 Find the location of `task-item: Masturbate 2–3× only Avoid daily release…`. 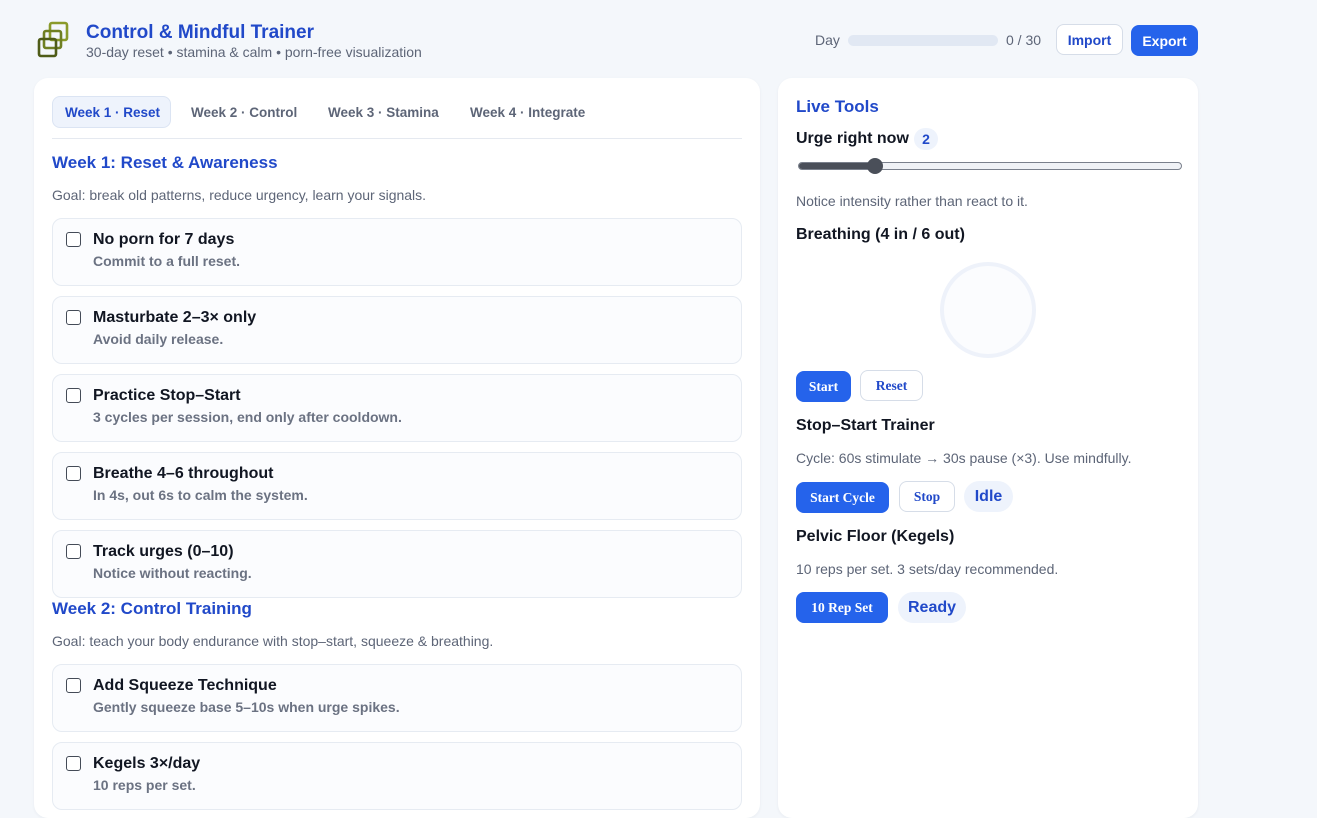

task-item: Masturbate 2–3× only Avoid daily release… is located at coordinates (397, 330).